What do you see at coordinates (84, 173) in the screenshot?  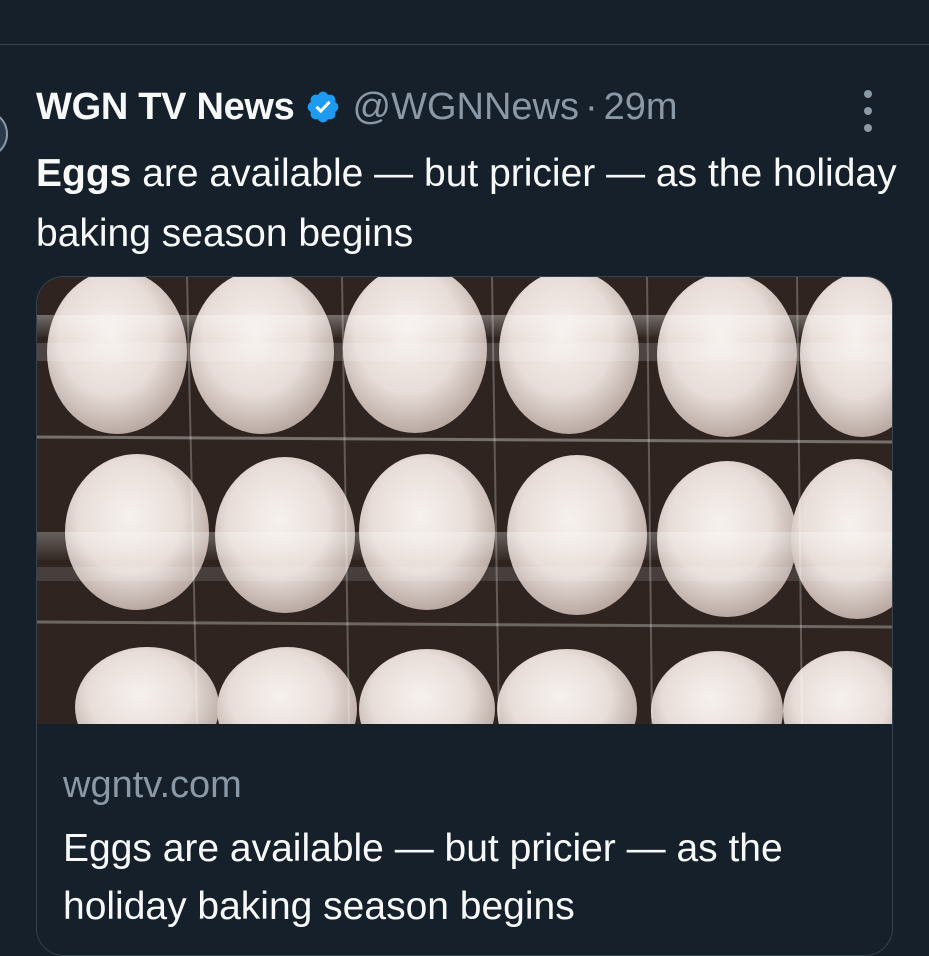 I see `tweet-text-bold: Eggs` at bounding box center [84, 173].